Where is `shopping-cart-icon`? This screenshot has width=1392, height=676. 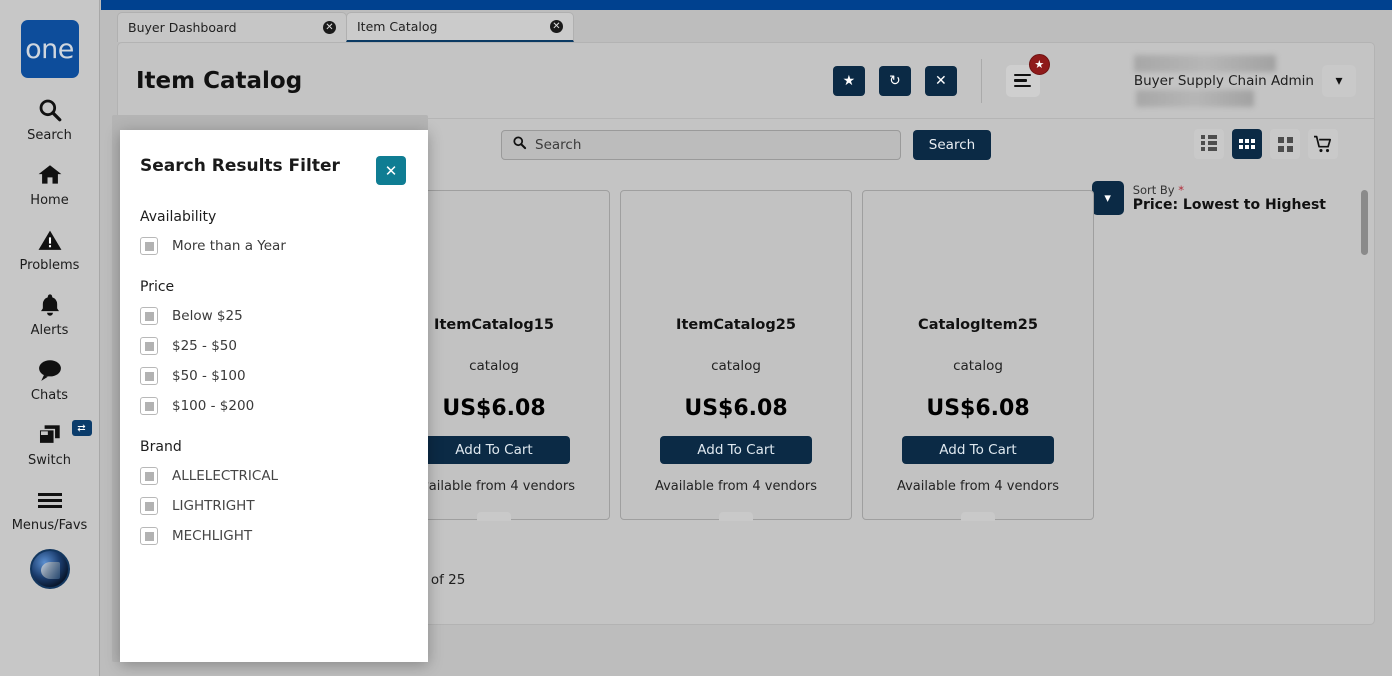 shopping-cart-icon is located at coordinates (1323, 144).